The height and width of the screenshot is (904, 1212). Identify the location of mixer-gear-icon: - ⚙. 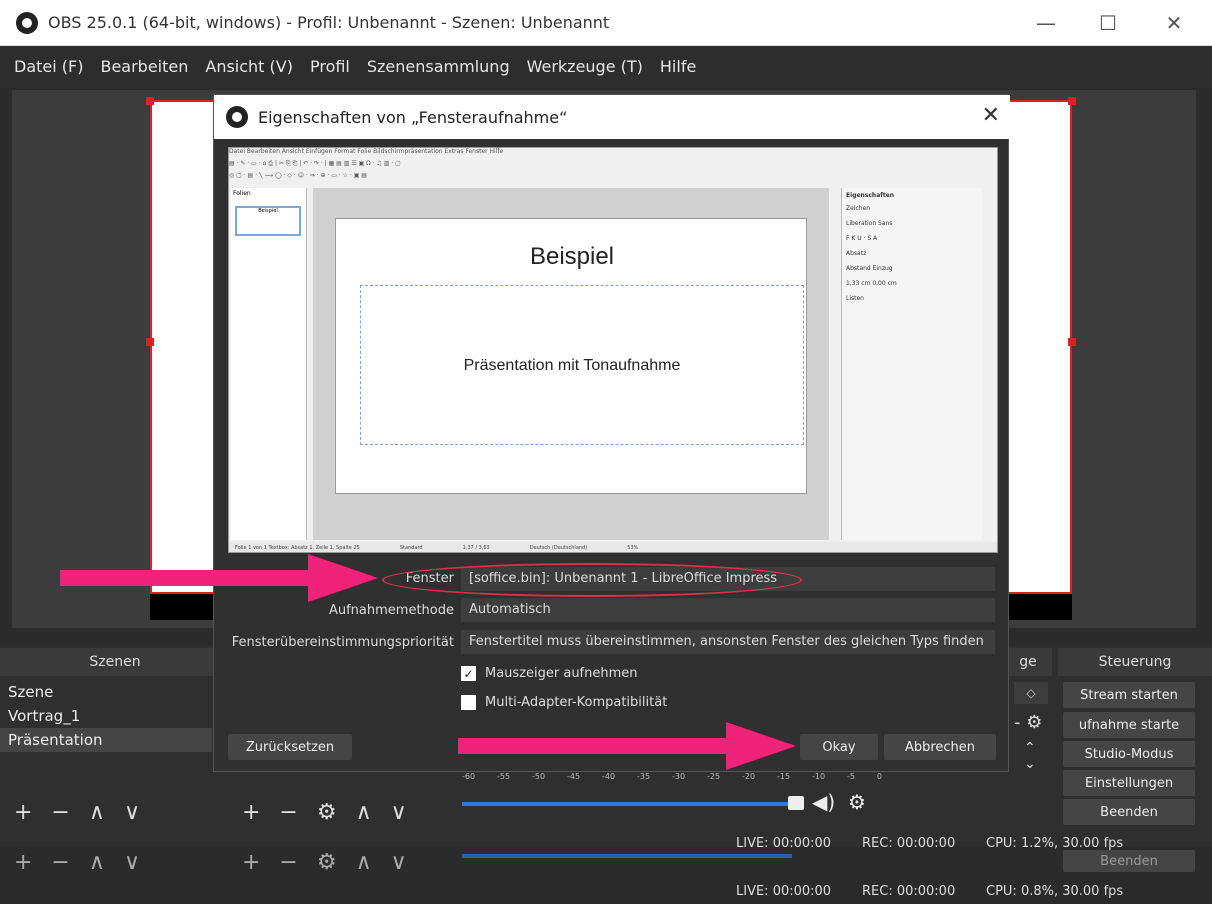
(1028, 722).